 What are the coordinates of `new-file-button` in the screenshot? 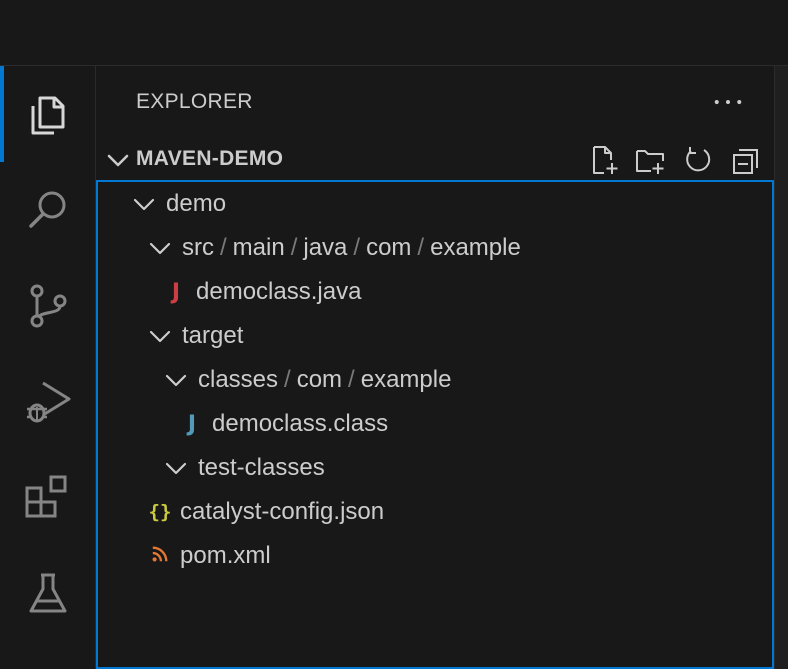 It's located at (604, 160).